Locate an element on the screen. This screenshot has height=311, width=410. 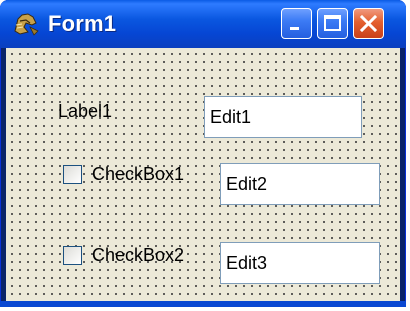
edit2-field: Edit2 is located at coordinates (300, 184).